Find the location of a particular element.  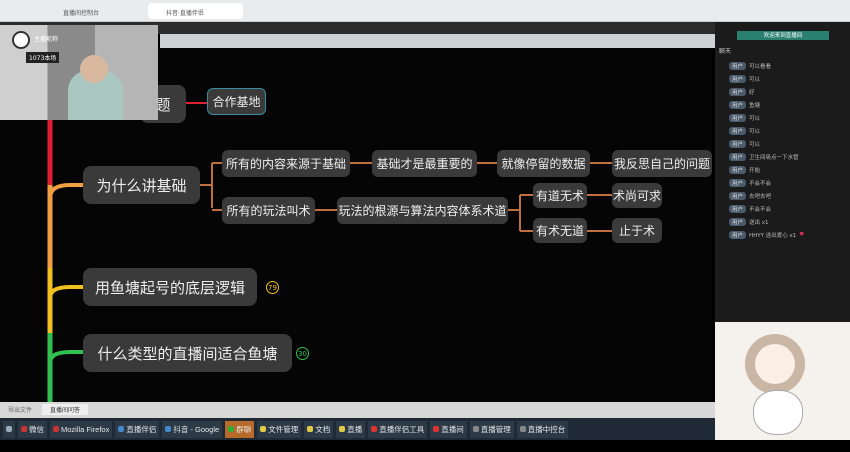

node: 止于术 is located at coordinates (637, 230).